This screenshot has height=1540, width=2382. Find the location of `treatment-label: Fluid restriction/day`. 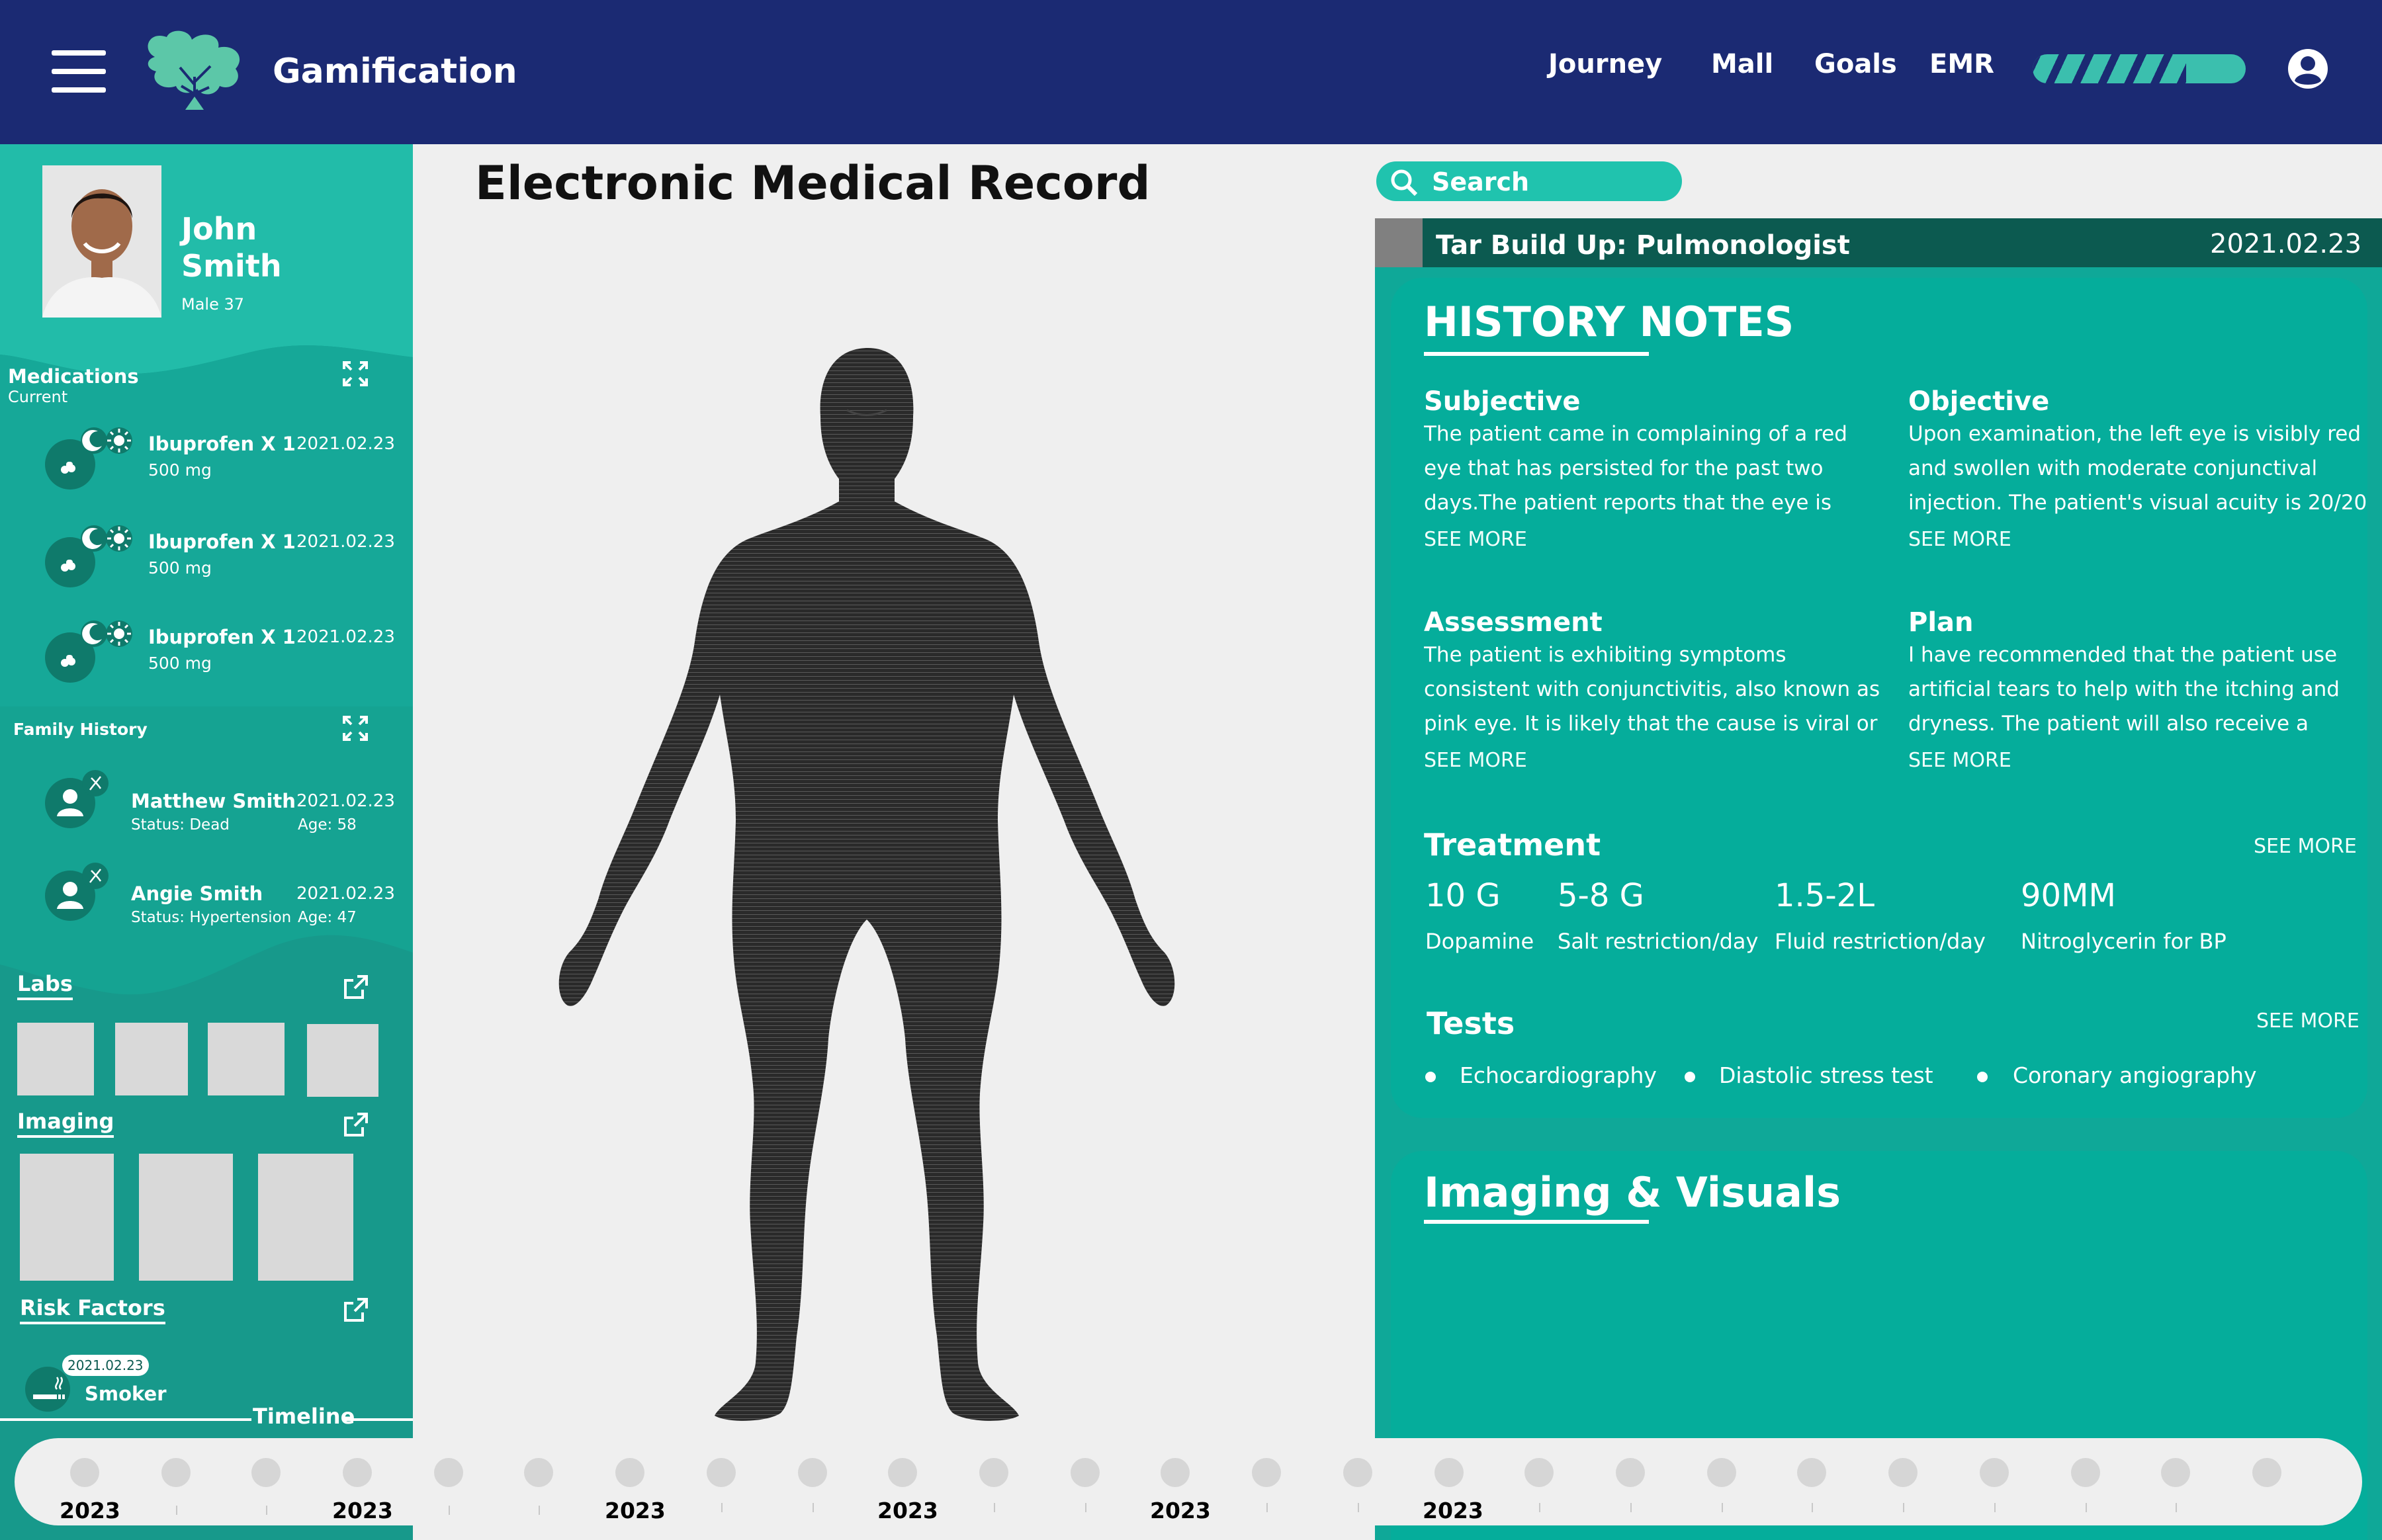

treatment-label: Fluid restriction/day is located at coordinates (1880, 941).